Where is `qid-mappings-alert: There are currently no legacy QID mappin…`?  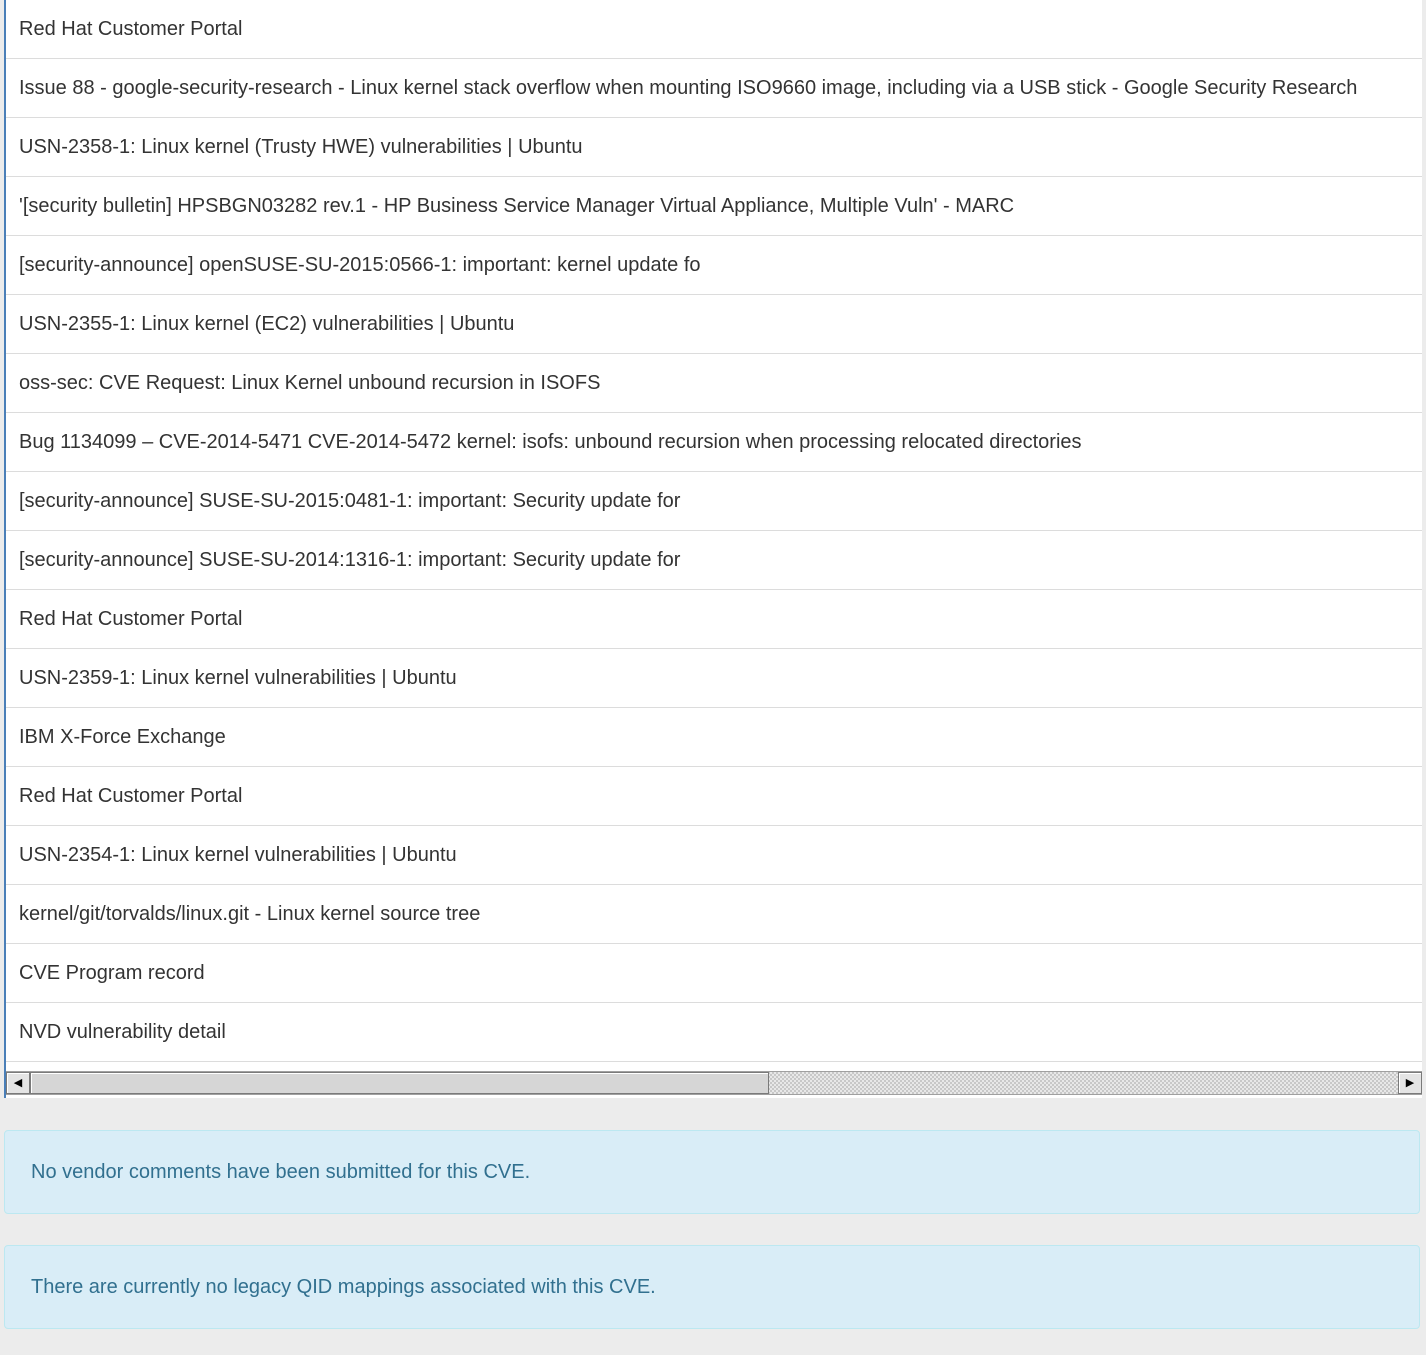
qid-mappings-alert: There are currently no legacy QID mappin… is located at coordinates (712, 1287).